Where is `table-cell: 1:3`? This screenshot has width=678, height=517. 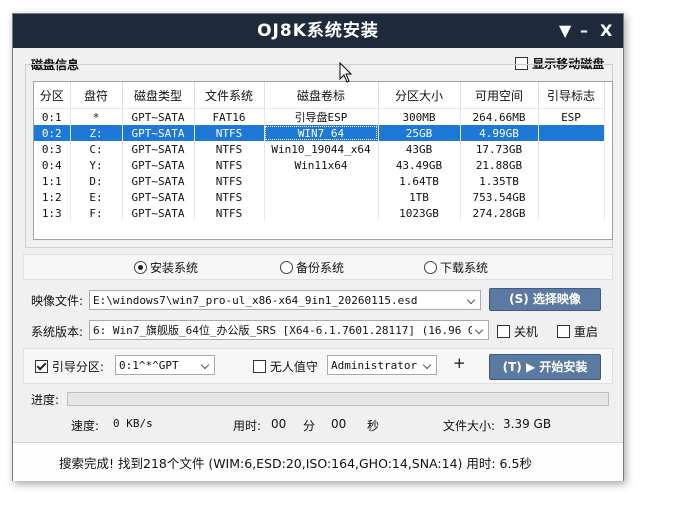 table-cell: 1:3 is located at coordinates (52, 213).